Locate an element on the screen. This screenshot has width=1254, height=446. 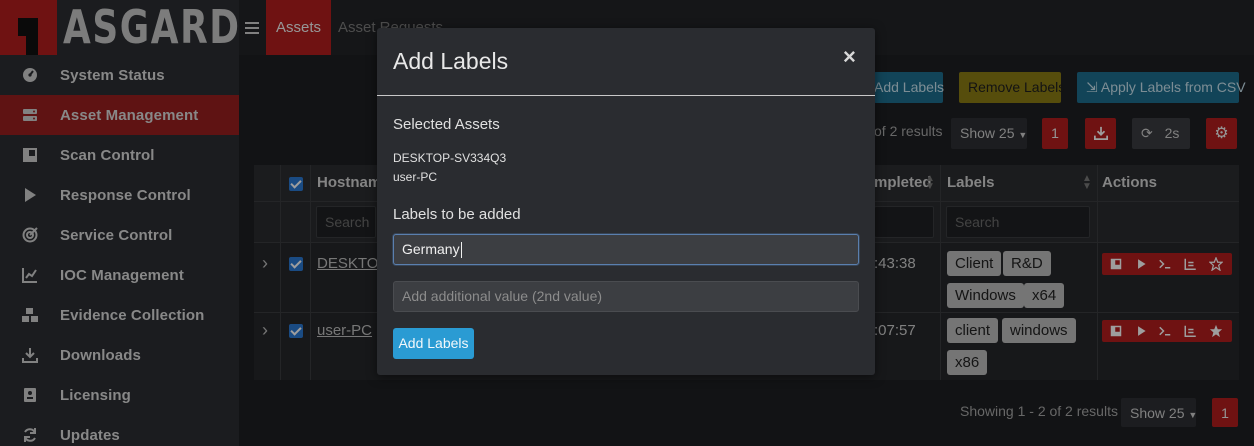
add-labels-submit-button: Add Labels is located at coordinates (433, 343).